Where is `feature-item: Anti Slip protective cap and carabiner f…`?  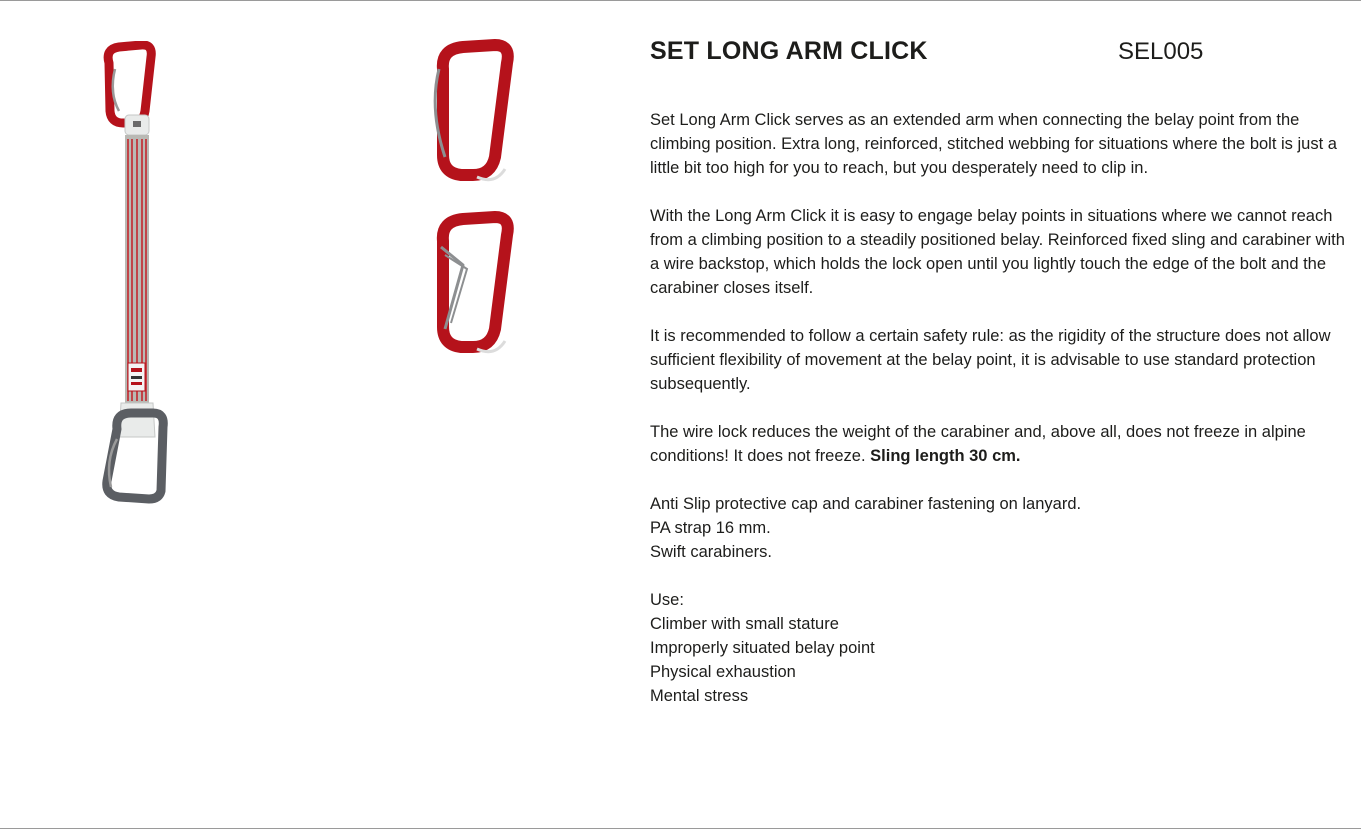
feature-item: Anti Slip protective cap and carabiner f… is located at coordinates (866, 504).